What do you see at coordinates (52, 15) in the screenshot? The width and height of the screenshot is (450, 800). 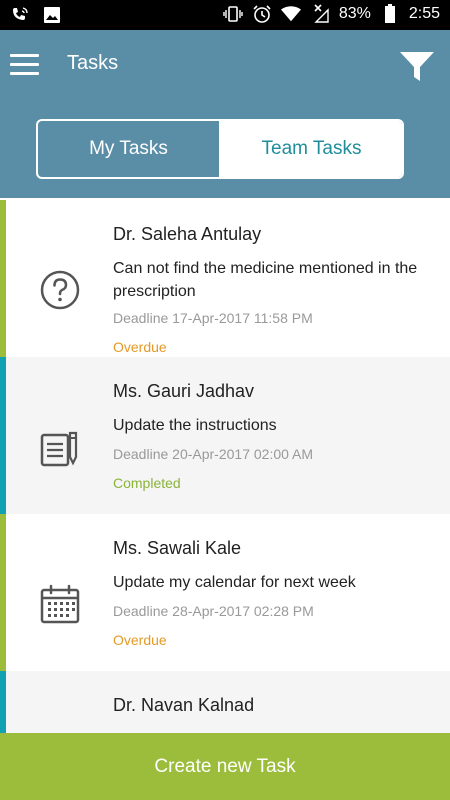 I see `image-icon` at bounding box center [52, 15].